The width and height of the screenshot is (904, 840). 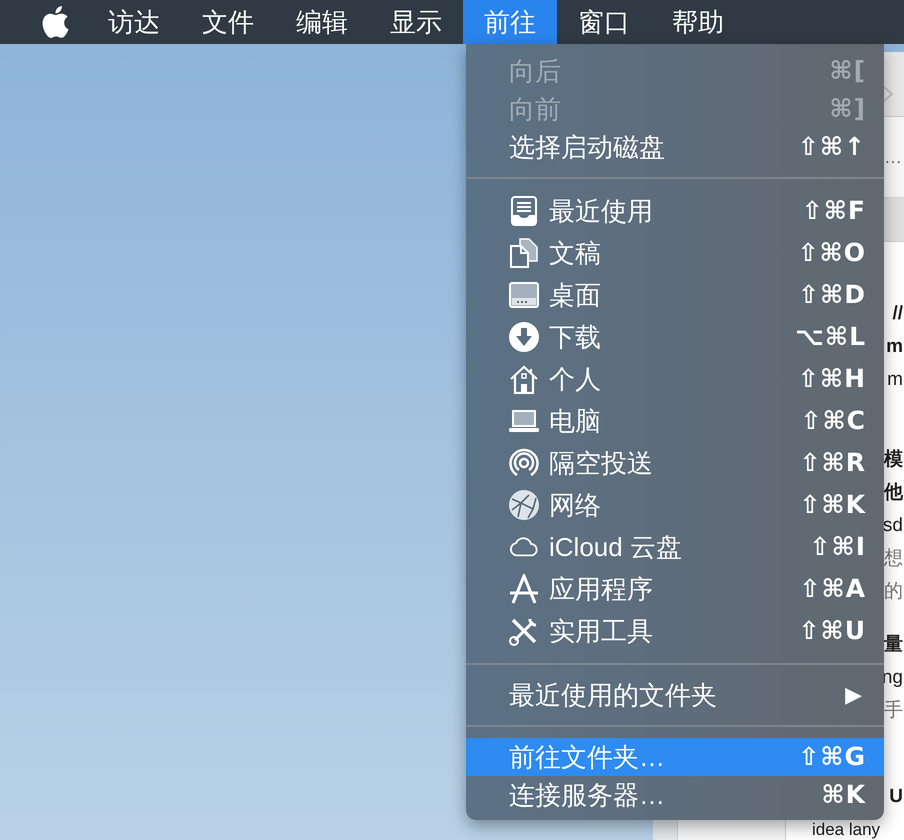 I want to click on text-line: sd, so click(x=892, y=526).